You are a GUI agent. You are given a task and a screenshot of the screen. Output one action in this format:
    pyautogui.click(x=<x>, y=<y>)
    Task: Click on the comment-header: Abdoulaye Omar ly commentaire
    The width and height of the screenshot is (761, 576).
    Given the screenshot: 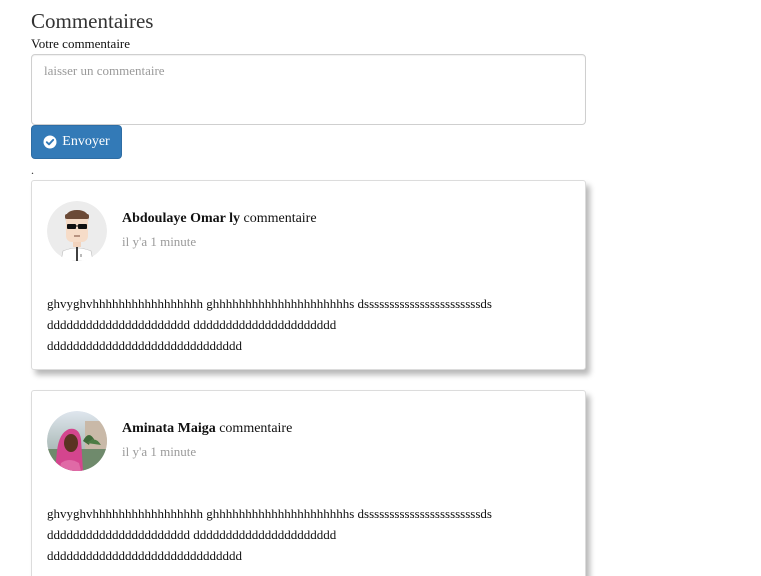 What is the action you would take?
    pyautogui.click(x=219, y=219)
    